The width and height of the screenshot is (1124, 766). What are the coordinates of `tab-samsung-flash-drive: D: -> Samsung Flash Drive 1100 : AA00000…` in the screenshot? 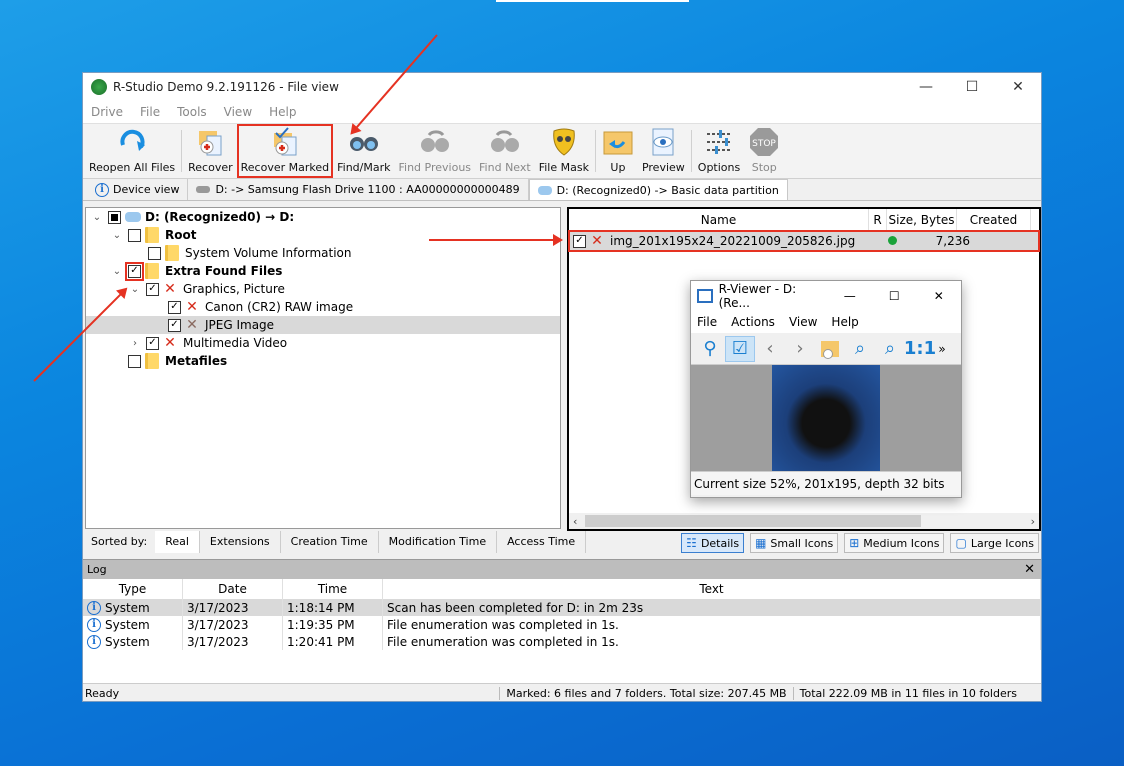 It's located at (358, 189).